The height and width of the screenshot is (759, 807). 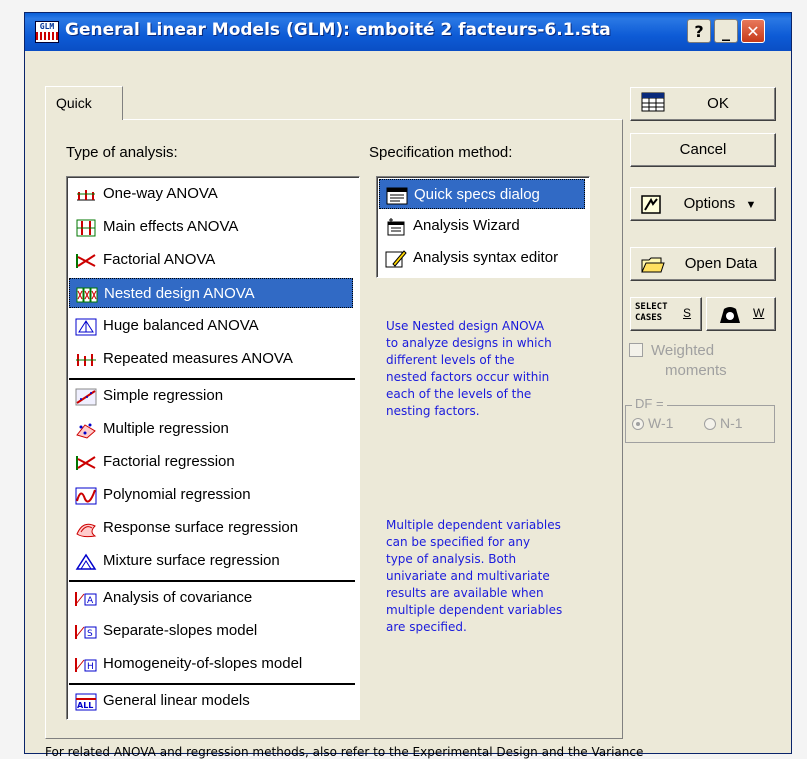 What do you see at coordinates (163, 395) in the screenshot?
I see `analysis-item-label: Simple regression` at bounding box center [163, 395].